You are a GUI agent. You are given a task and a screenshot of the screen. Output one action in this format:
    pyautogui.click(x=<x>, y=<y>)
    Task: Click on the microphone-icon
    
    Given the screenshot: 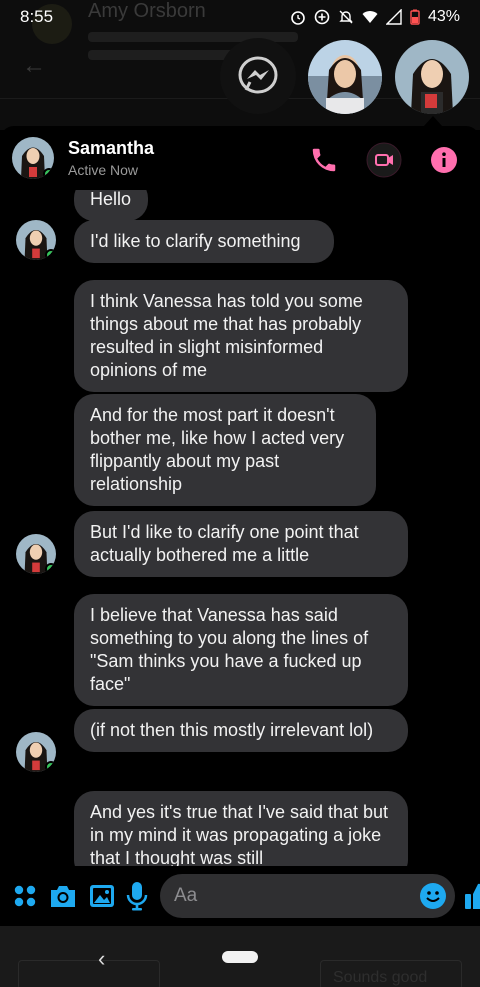 What is the action you would take?
    pyautogui.click(x=137, y=896)
    